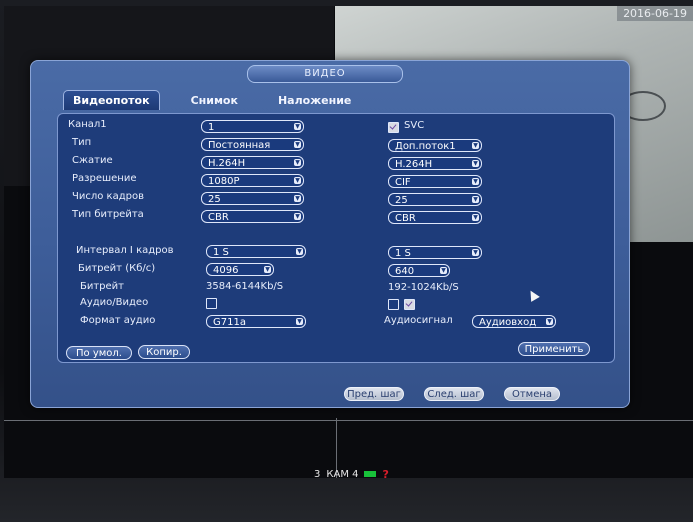  Describe the element at coordinates (92, 160) in the screenshot. I see `compression-label: Сжатие` at that location.